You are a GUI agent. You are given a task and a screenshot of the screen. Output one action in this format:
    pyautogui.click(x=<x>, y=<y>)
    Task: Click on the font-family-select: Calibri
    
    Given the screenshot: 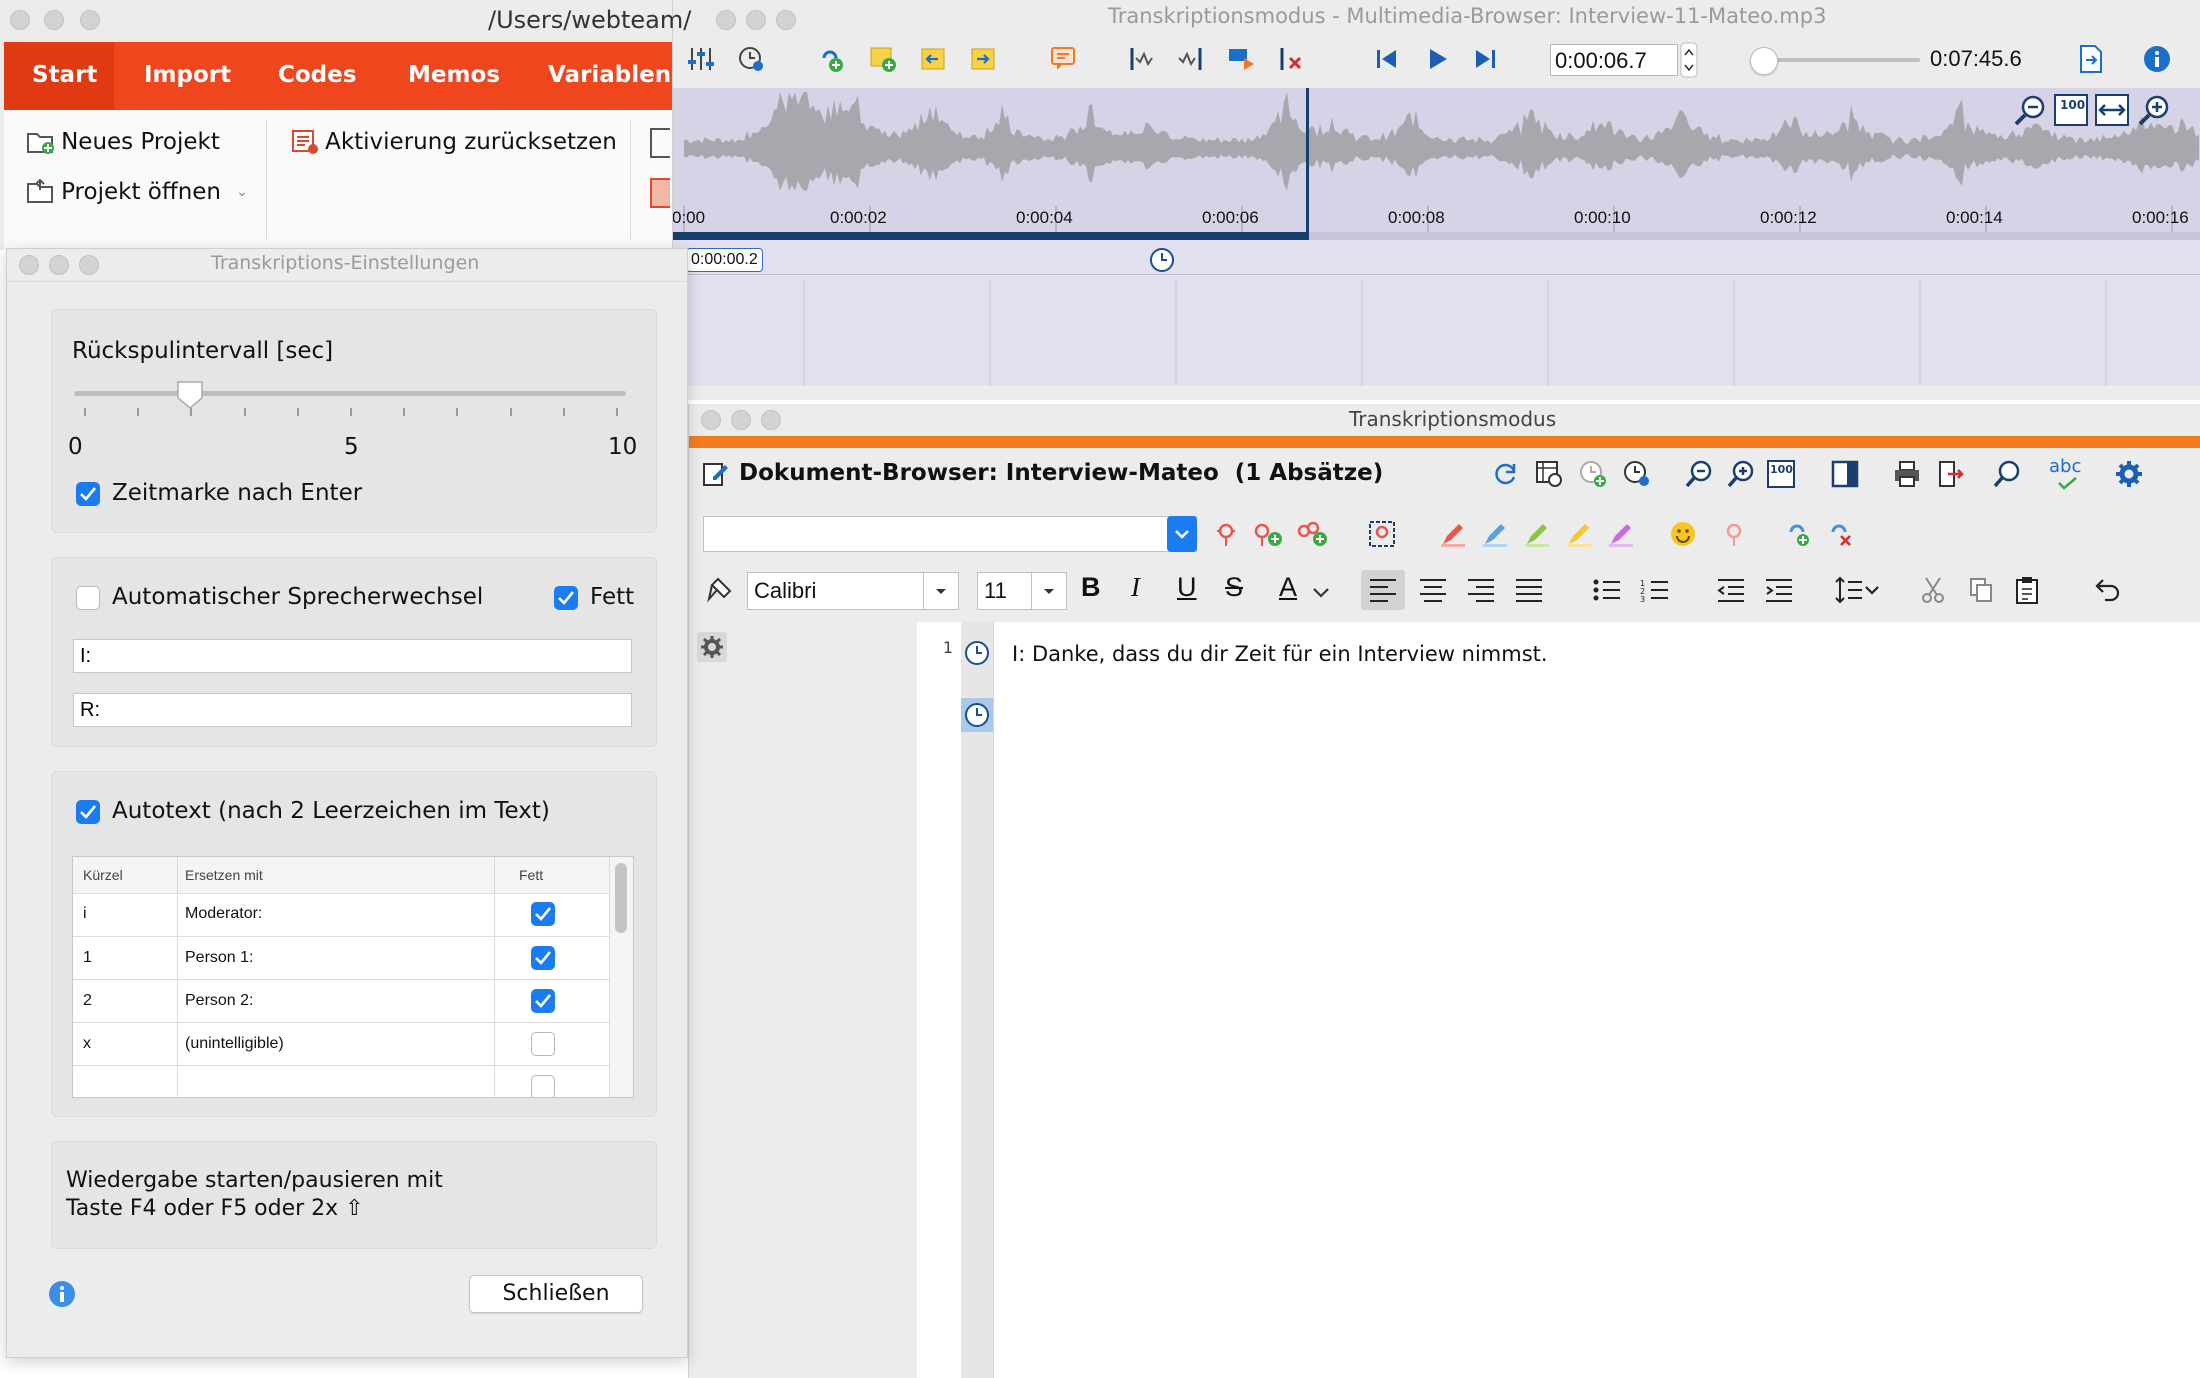 What is the action you would take?
    pyautogui.click(x=853, y=591)
    